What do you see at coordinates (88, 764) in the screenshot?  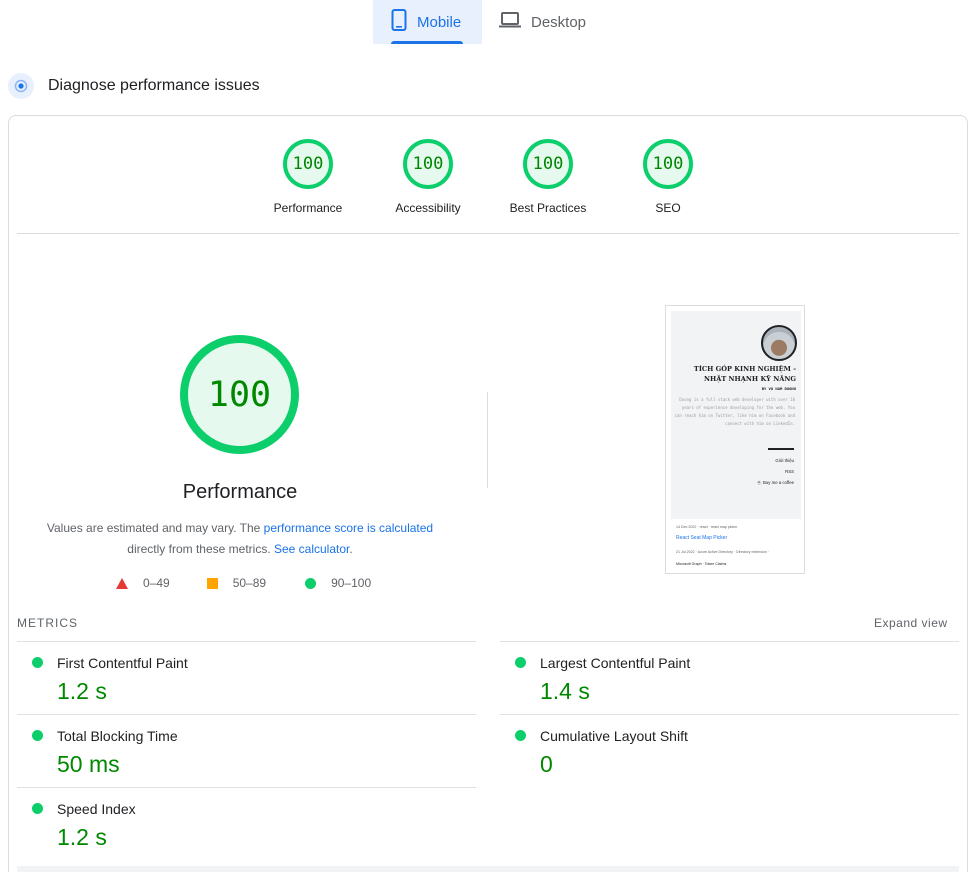 I see `metric-value: 50 ms` at bounding box center [88, 764].